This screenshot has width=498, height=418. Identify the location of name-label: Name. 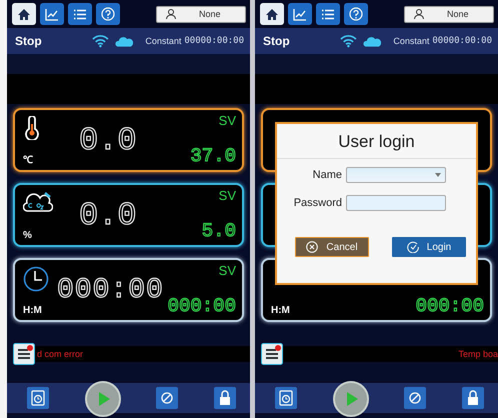
(327, 175).